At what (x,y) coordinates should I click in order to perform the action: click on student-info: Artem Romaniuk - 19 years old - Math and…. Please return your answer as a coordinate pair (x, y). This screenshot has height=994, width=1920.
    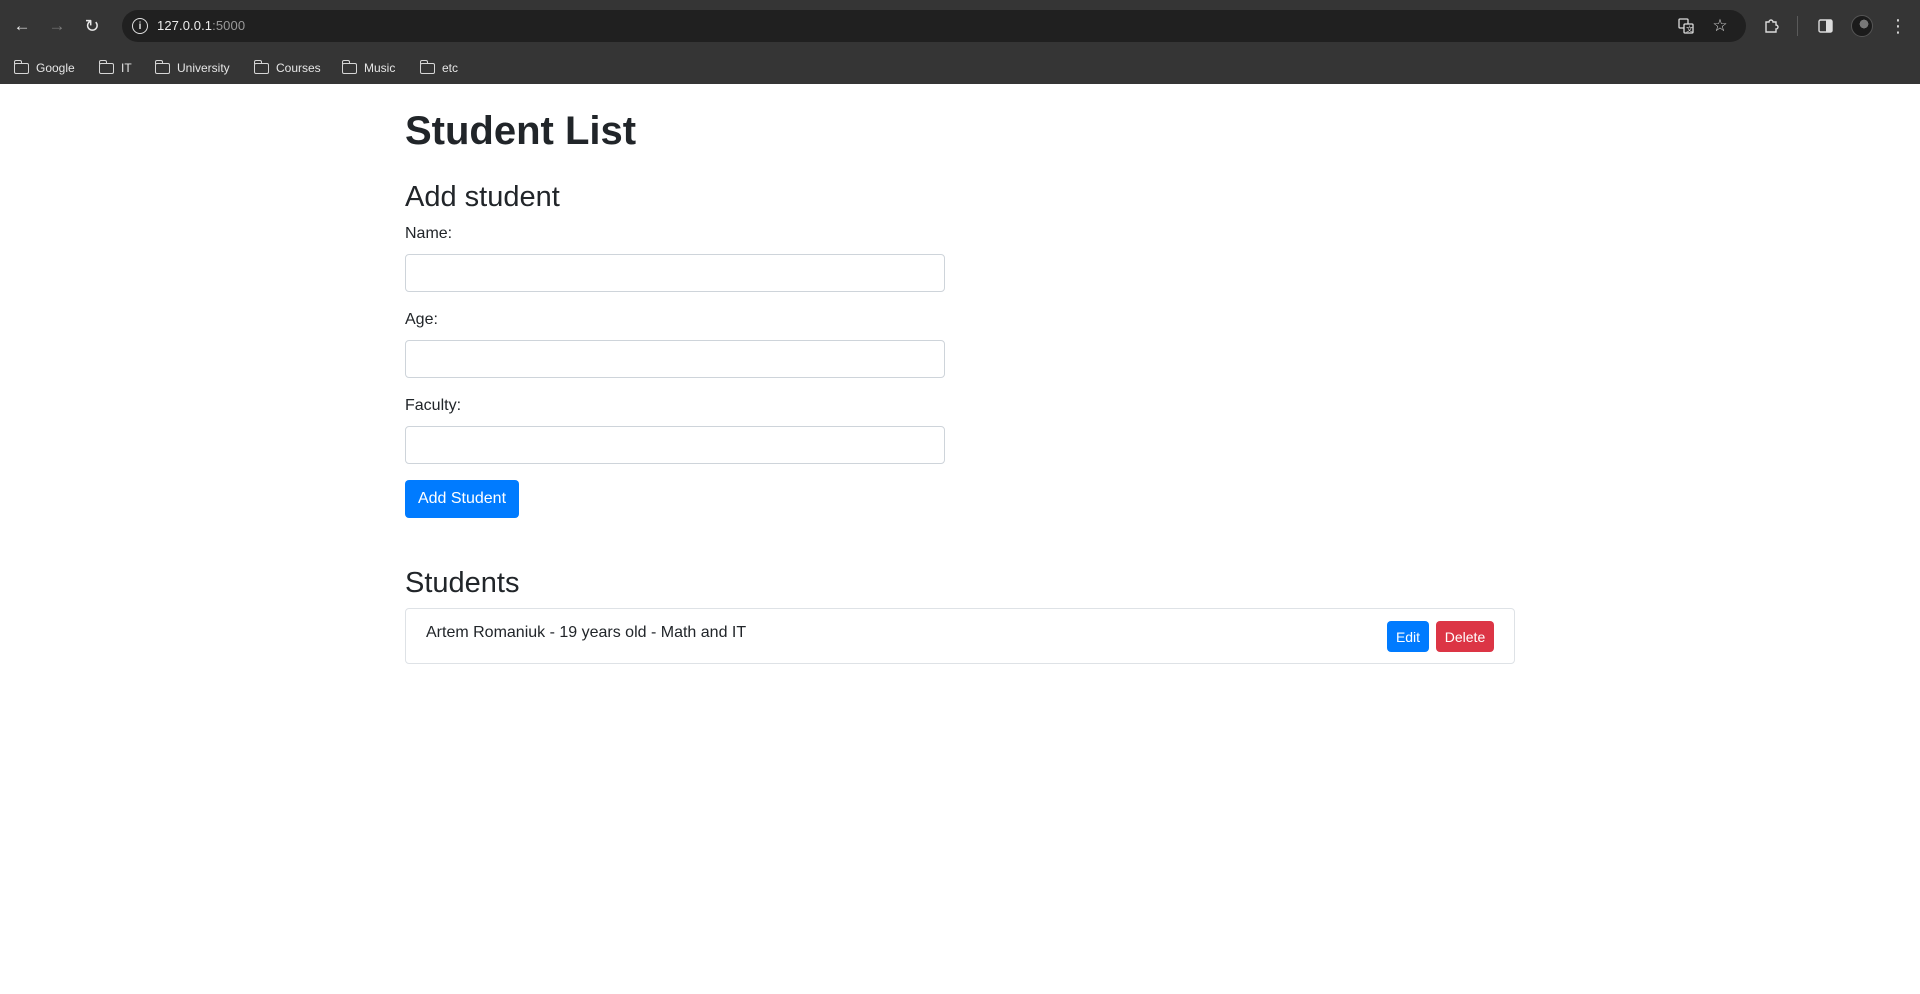
    Looking at the image, I should click on (586, 632).